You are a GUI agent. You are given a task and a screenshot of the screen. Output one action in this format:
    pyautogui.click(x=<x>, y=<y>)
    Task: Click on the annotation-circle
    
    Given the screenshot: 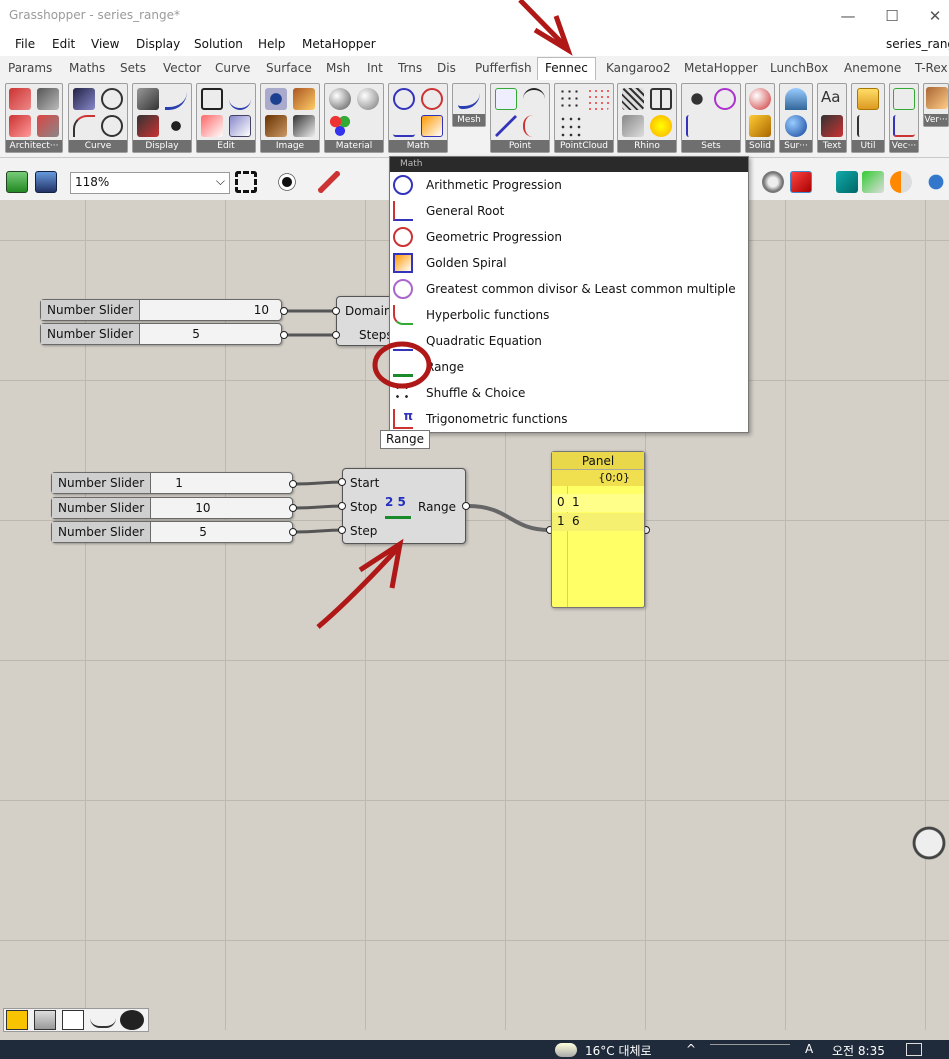 What is the action you would take?
    pyautogui.click(x=402, y=365)
    